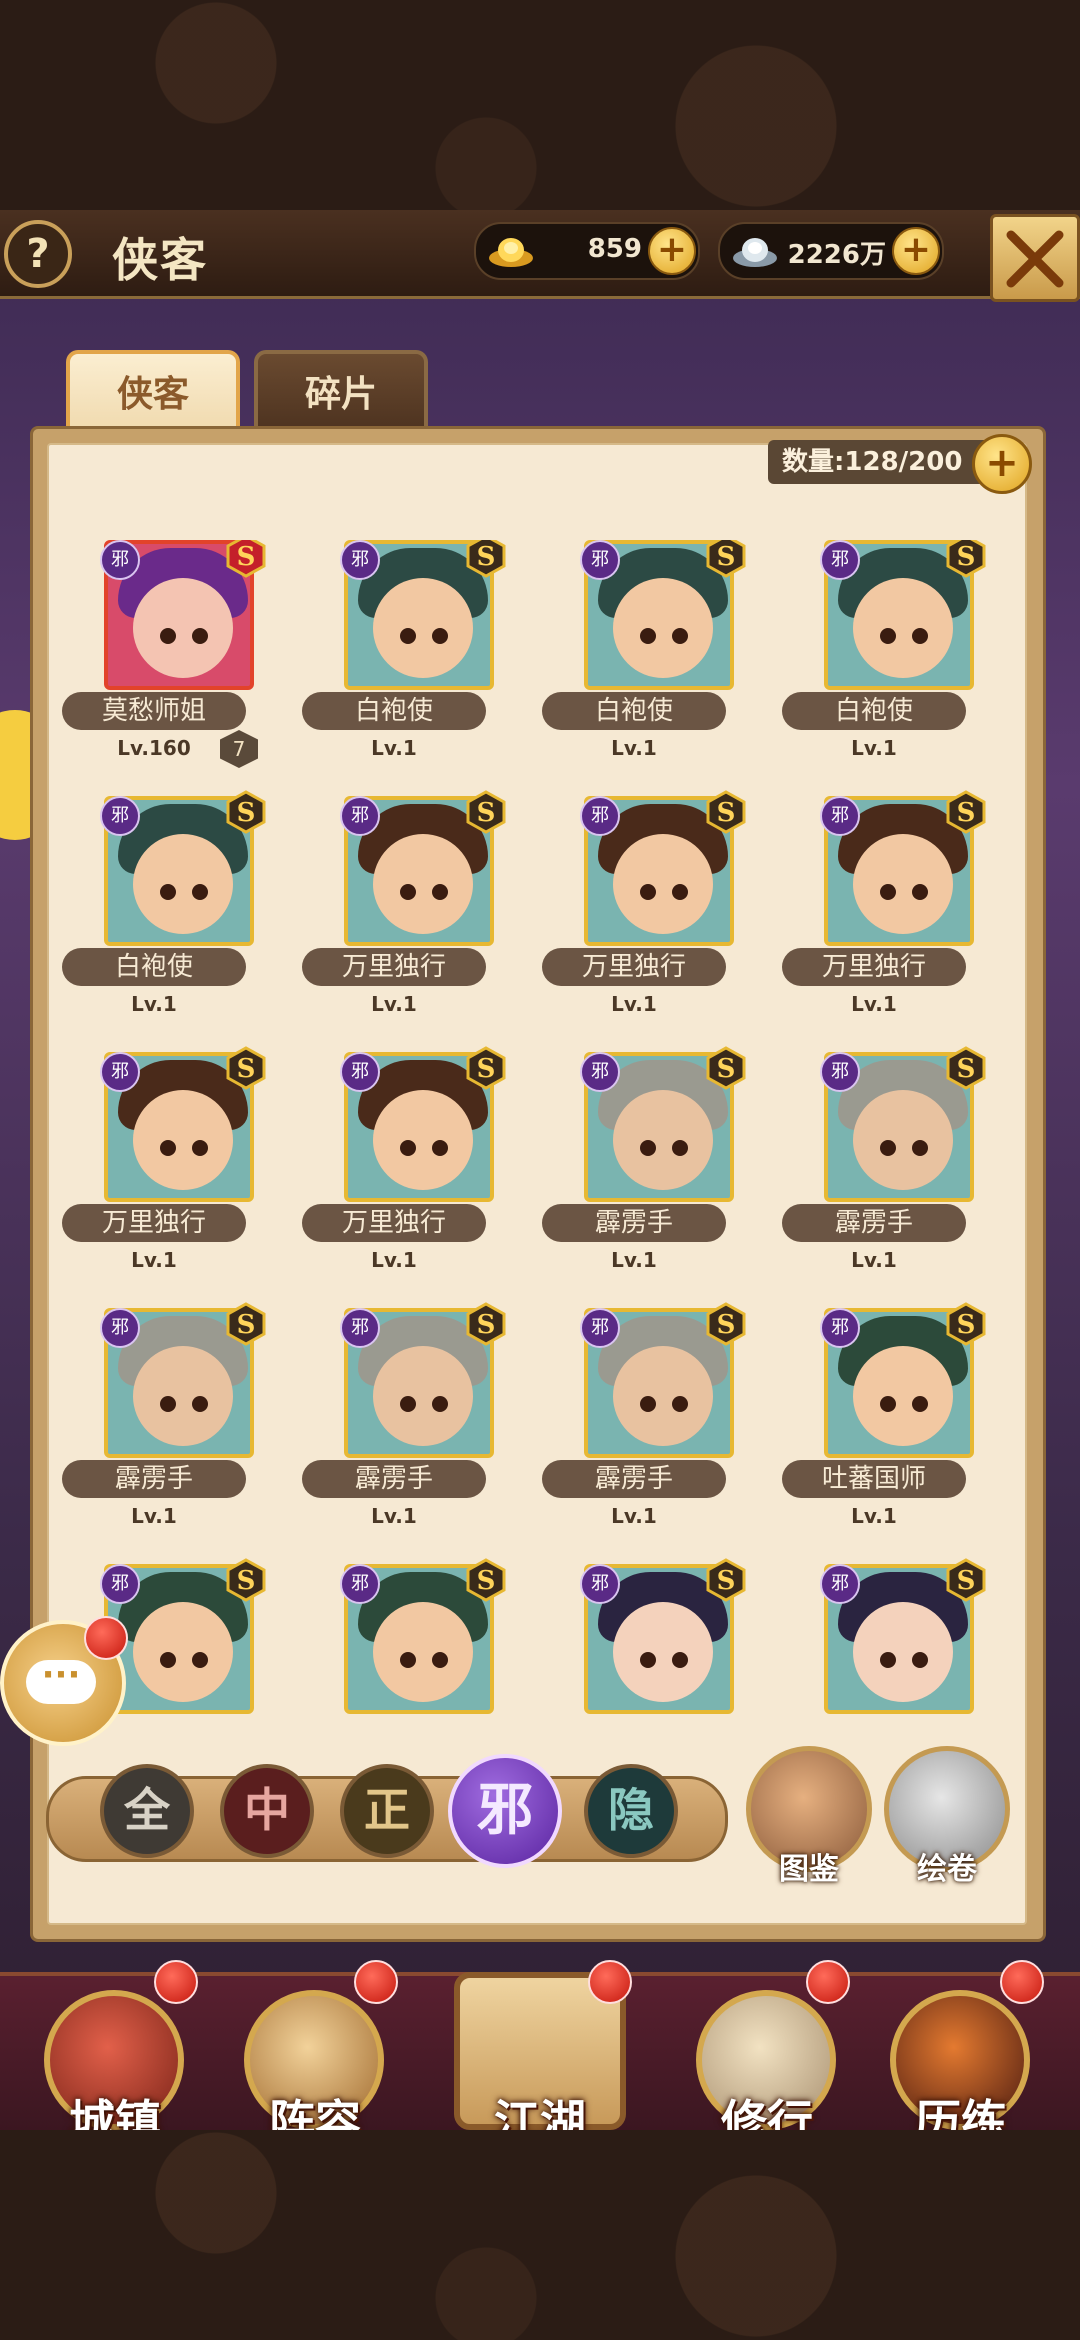 The image size is (1080, 2340). Describe the element at coordinates (540, 2112) in the screenshot. I see `nav-jianghu-label: 江湖` at that location.